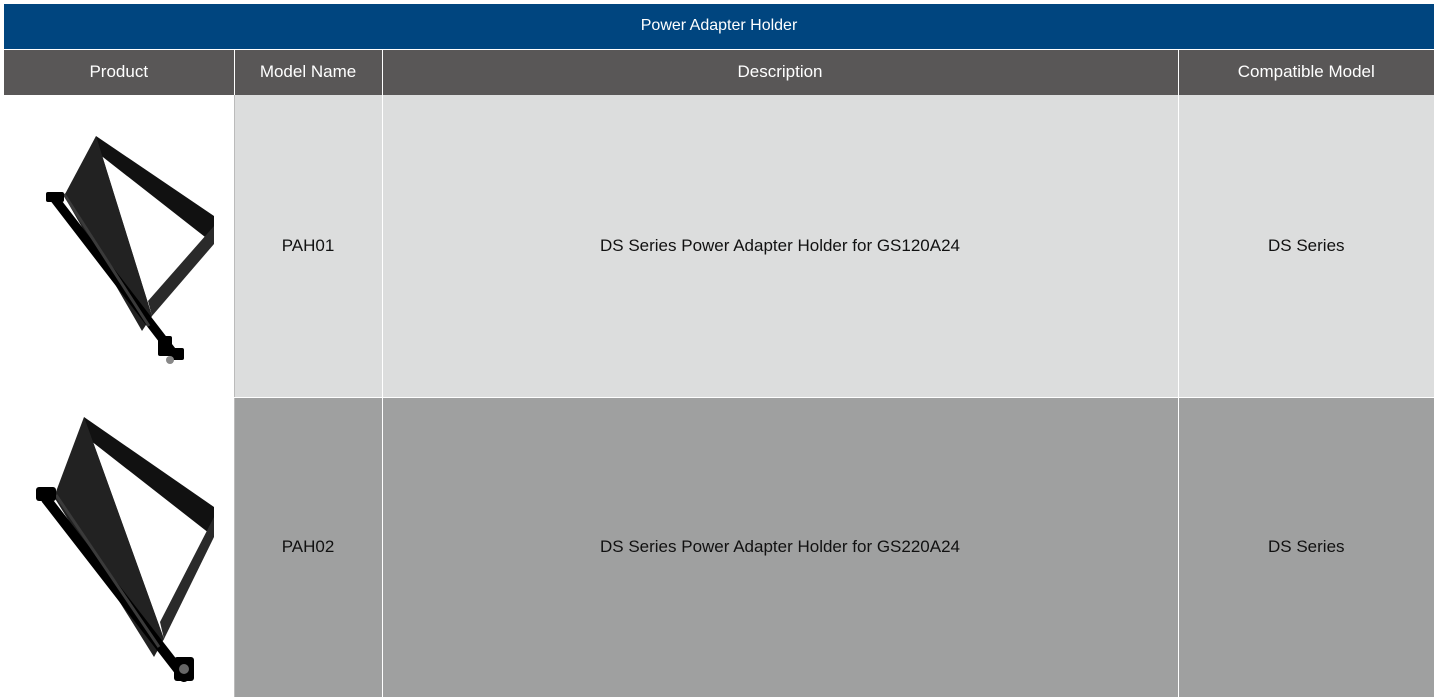 This screenshot has width=1436, height=697. I want to click on header-model-name: Model Name, so click(308, 72).